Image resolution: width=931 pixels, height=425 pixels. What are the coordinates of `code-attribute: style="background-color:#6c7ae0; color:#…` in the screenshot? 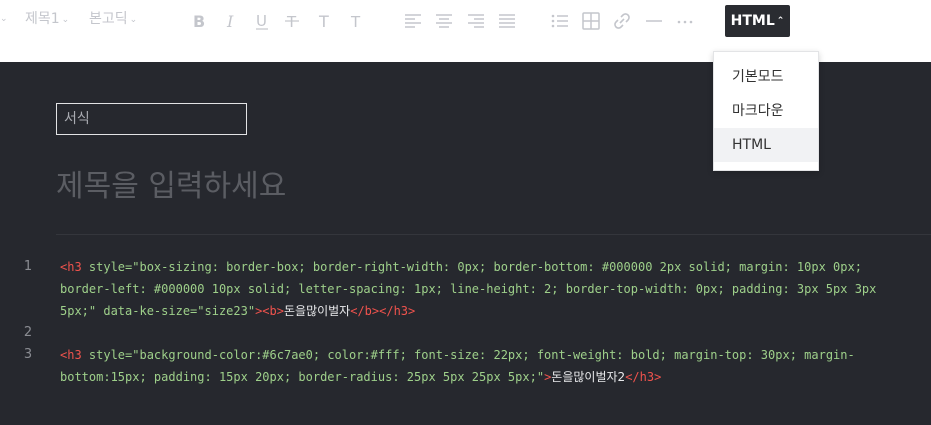 It's located at (471, 355).